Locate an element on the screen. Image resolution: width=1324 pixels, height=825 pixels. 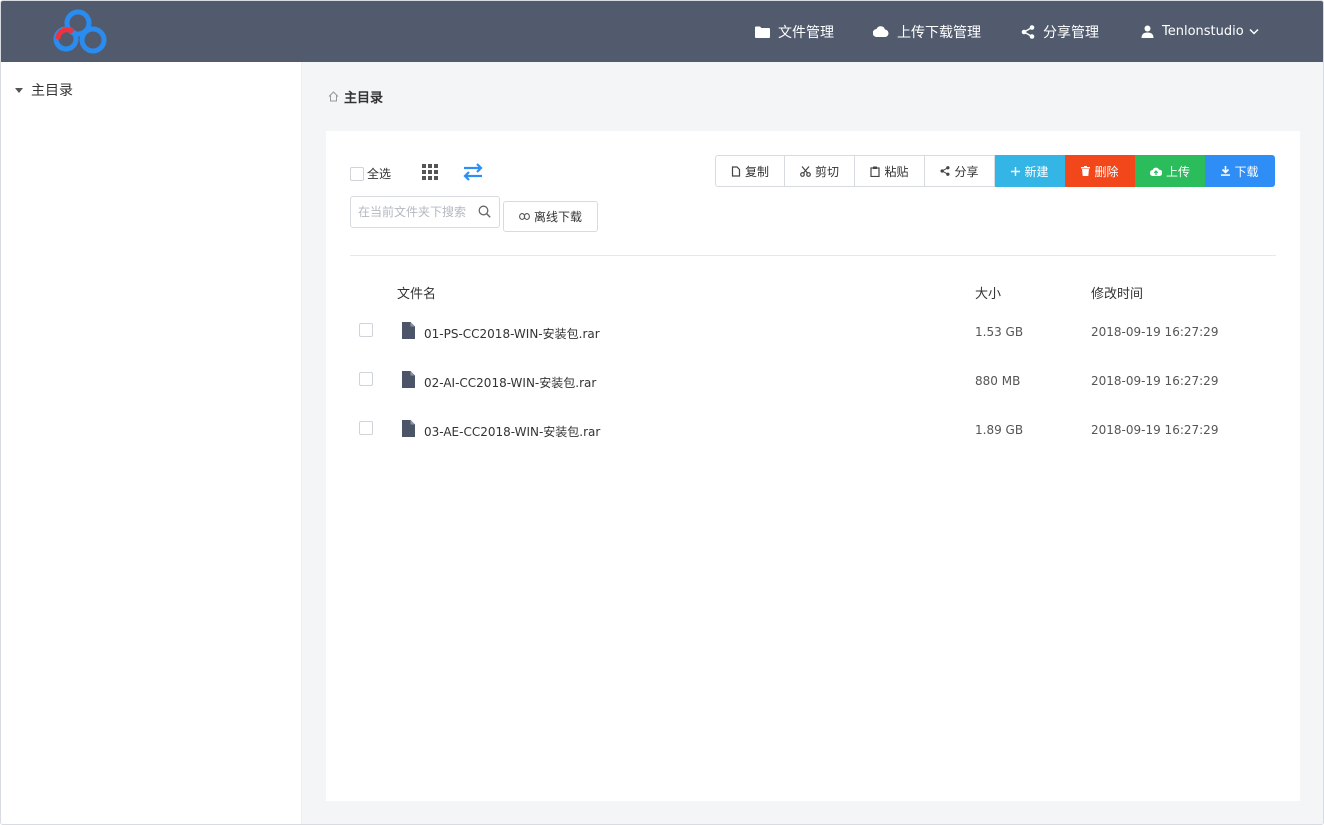
file-name: 03-AE-CC2018-WIN-安装包.rar is located at coordinates (512, 431).